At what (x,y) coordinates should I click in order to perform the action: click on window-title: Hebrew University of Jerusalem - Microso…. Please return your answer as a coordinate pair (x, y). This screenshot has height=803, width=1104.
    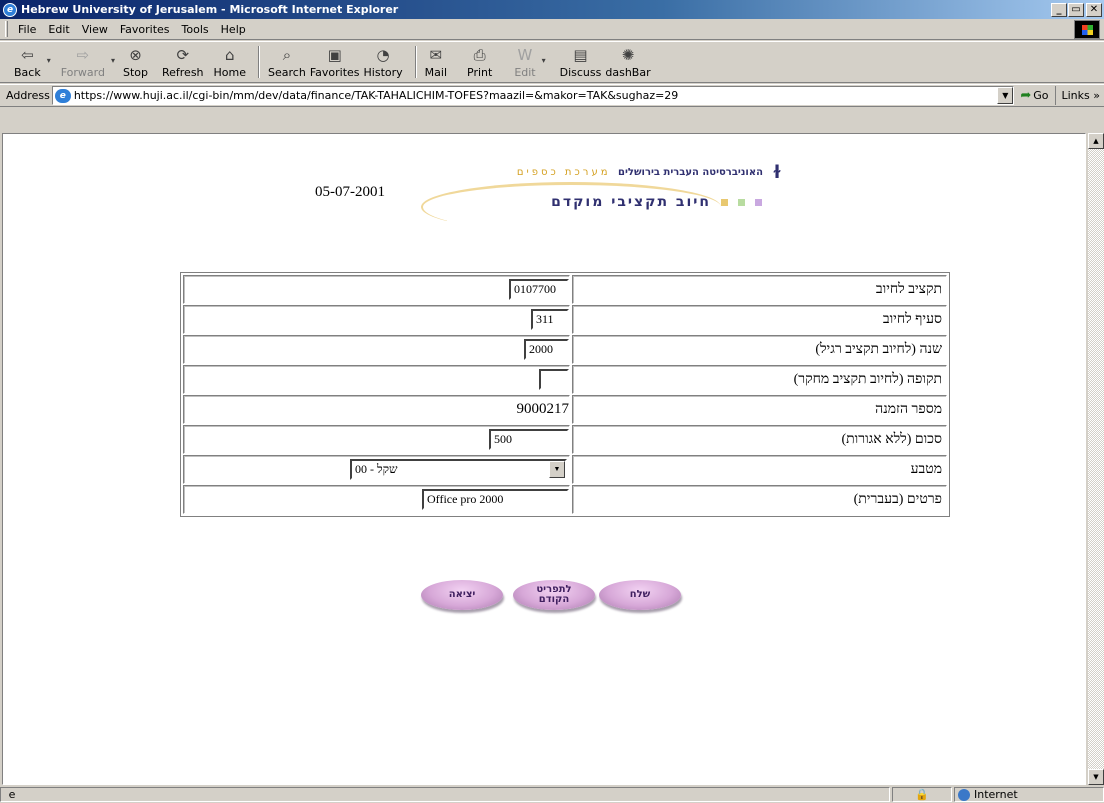
    Looking at the image, I should click on (210, 9).